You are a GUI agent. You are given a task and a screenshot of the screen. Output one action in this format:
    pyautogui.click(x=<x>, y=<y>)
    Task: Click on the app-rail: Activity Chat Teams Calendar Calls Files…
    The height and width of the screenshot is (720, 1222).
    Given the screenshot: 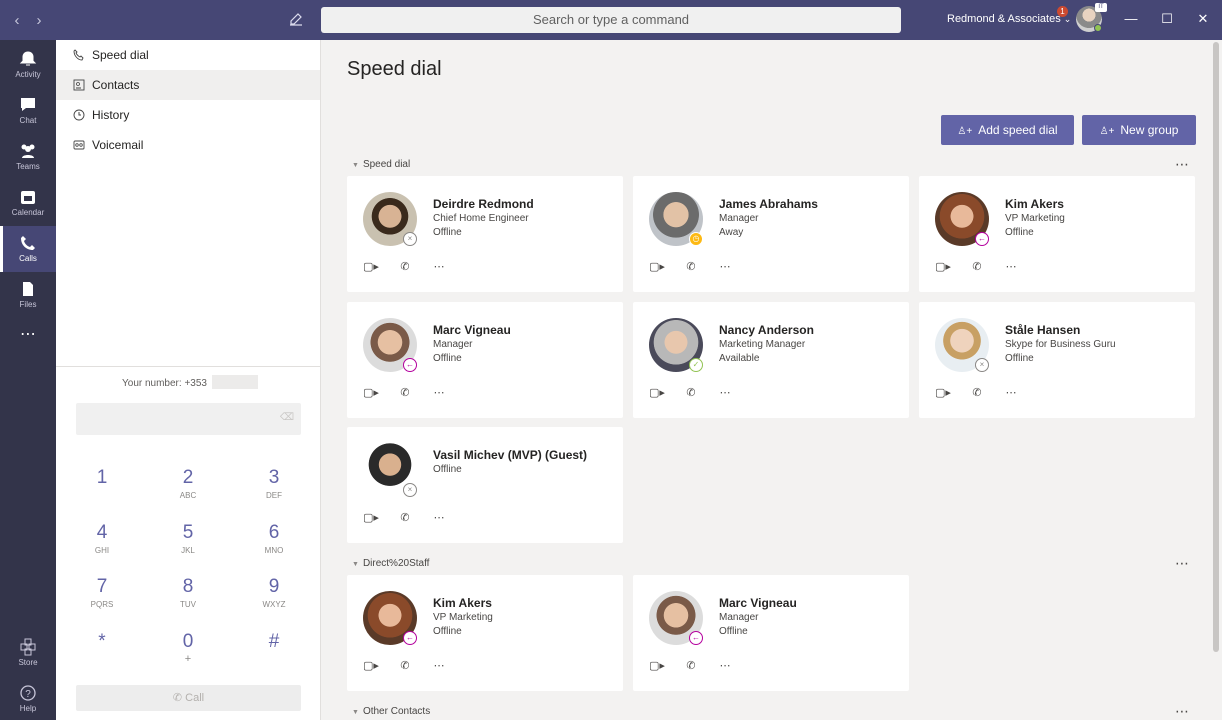 What is the action you would take?
    pyautogui.click(x=28, y=380)
    